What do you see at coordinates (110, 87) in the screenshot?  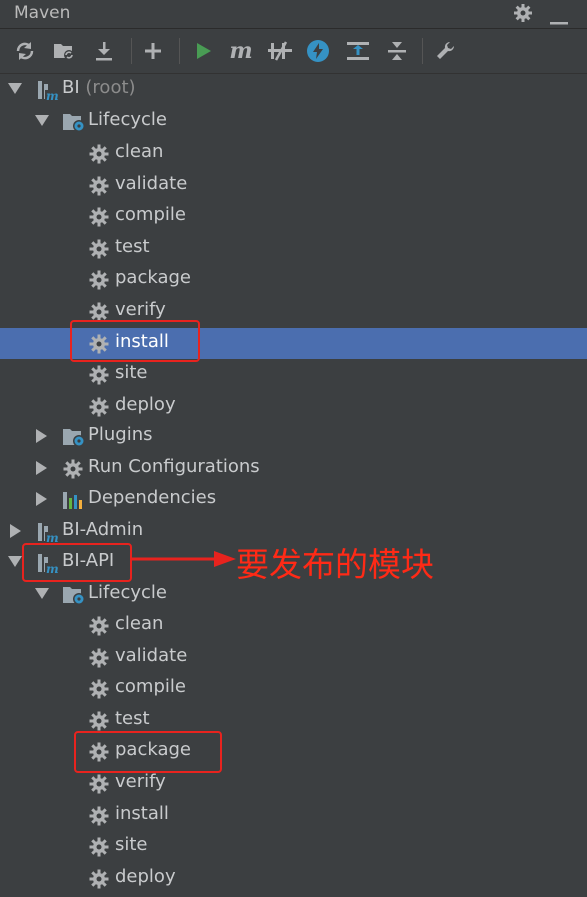 I see `root-suffix: (root)` at bounding box center [110, 87].